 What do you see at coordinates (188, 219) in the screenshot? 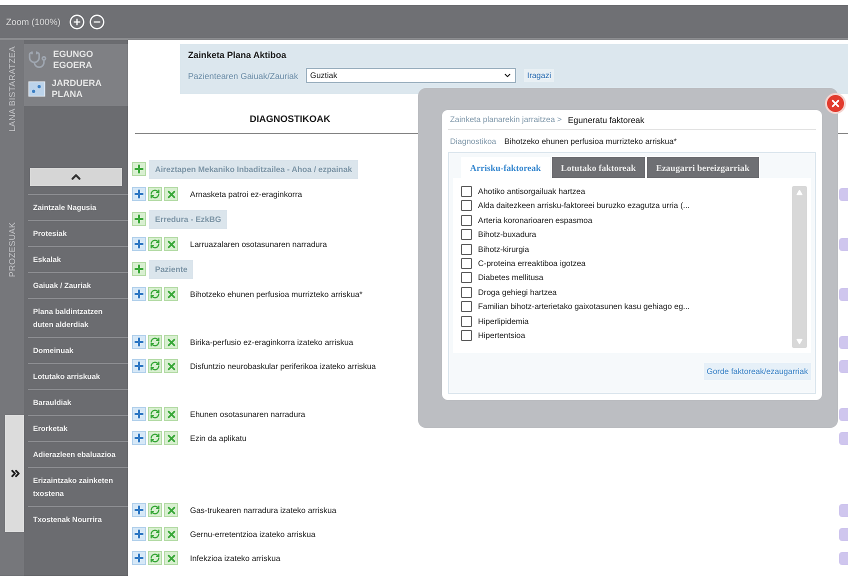
I see `group-label: Erredura - EzkBG` at bounding box center [188, 219].